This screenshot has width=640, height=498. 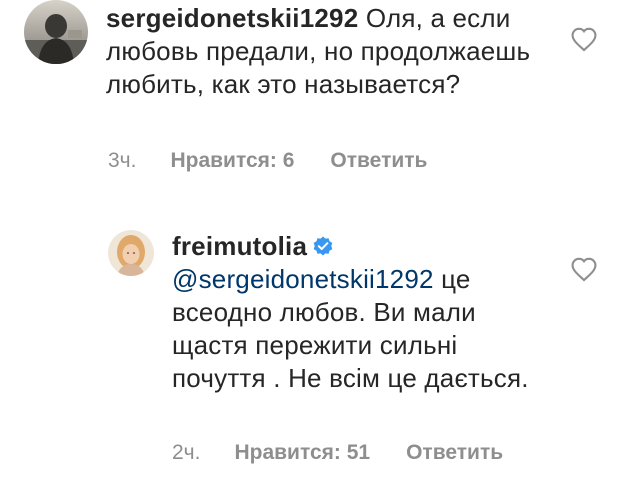 I want to click on mention-link: @sergeidonetskii1292, so click(x=303, y=279).